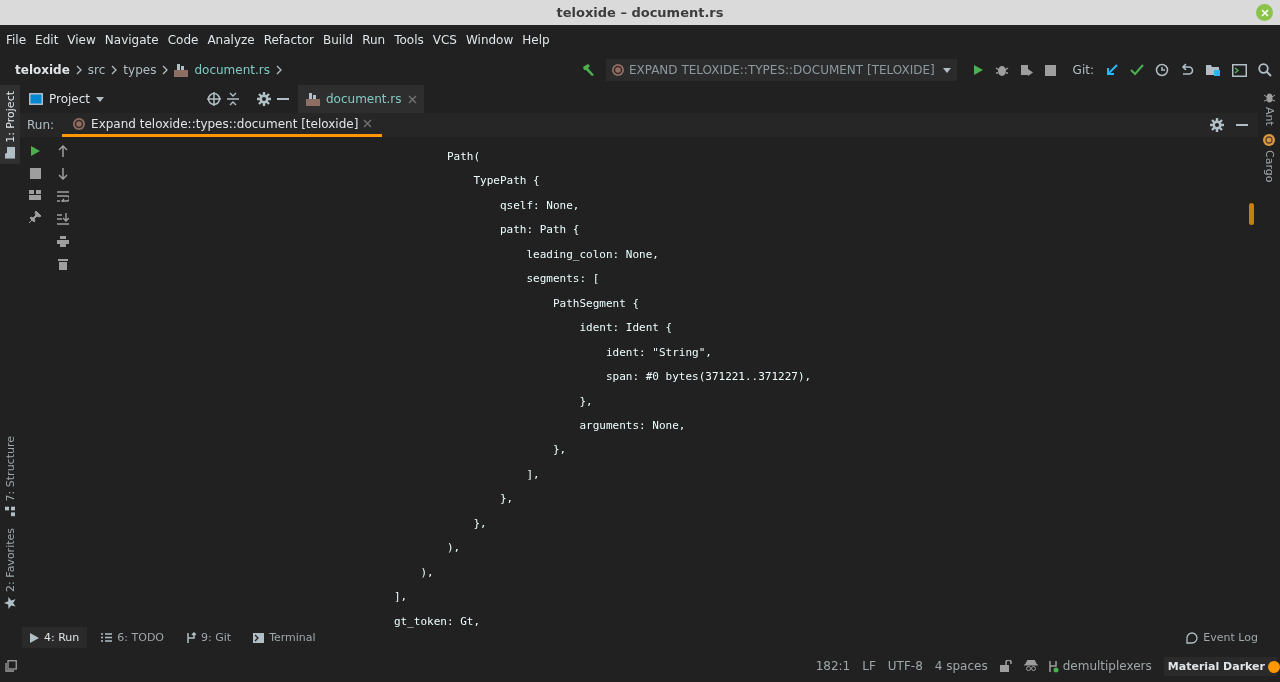 This screenshot has height=682, width=1280. What do you see at coordinates (1269, 97) in the screenshot?
I see `ant-icon` at bounding box center [1269, 97].